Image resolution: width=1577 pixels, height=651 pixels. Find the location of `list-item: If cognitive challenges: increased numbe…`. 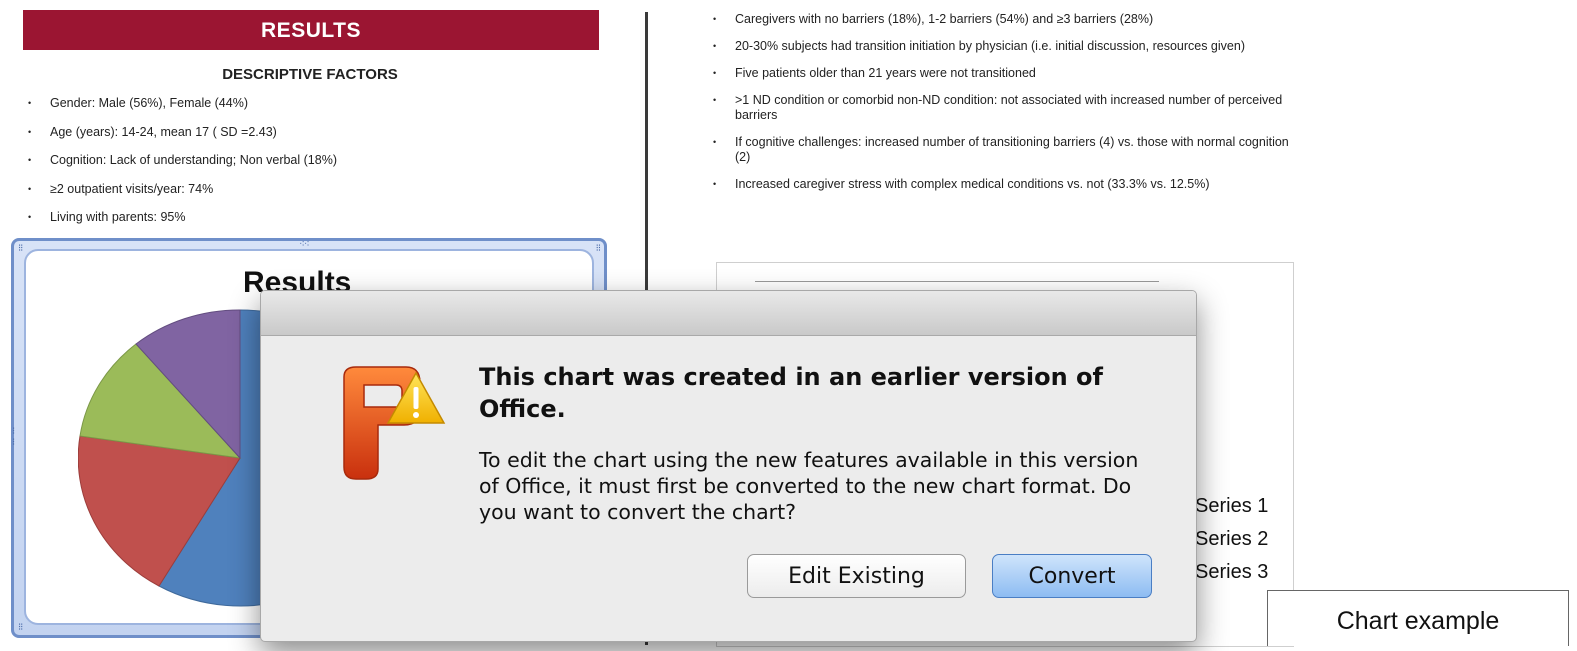

list-item: If cognitive challenges: increased numbe… is located at coordinates (999, 150).